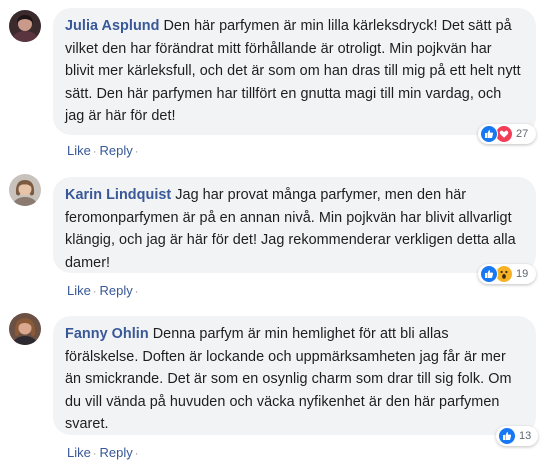 This screenshot has width=545, height=469. What do you see at coordinates (112, 26) in the screenshot?
I see `comment-author: Julia Asplund` at bounding box center [112, 26].